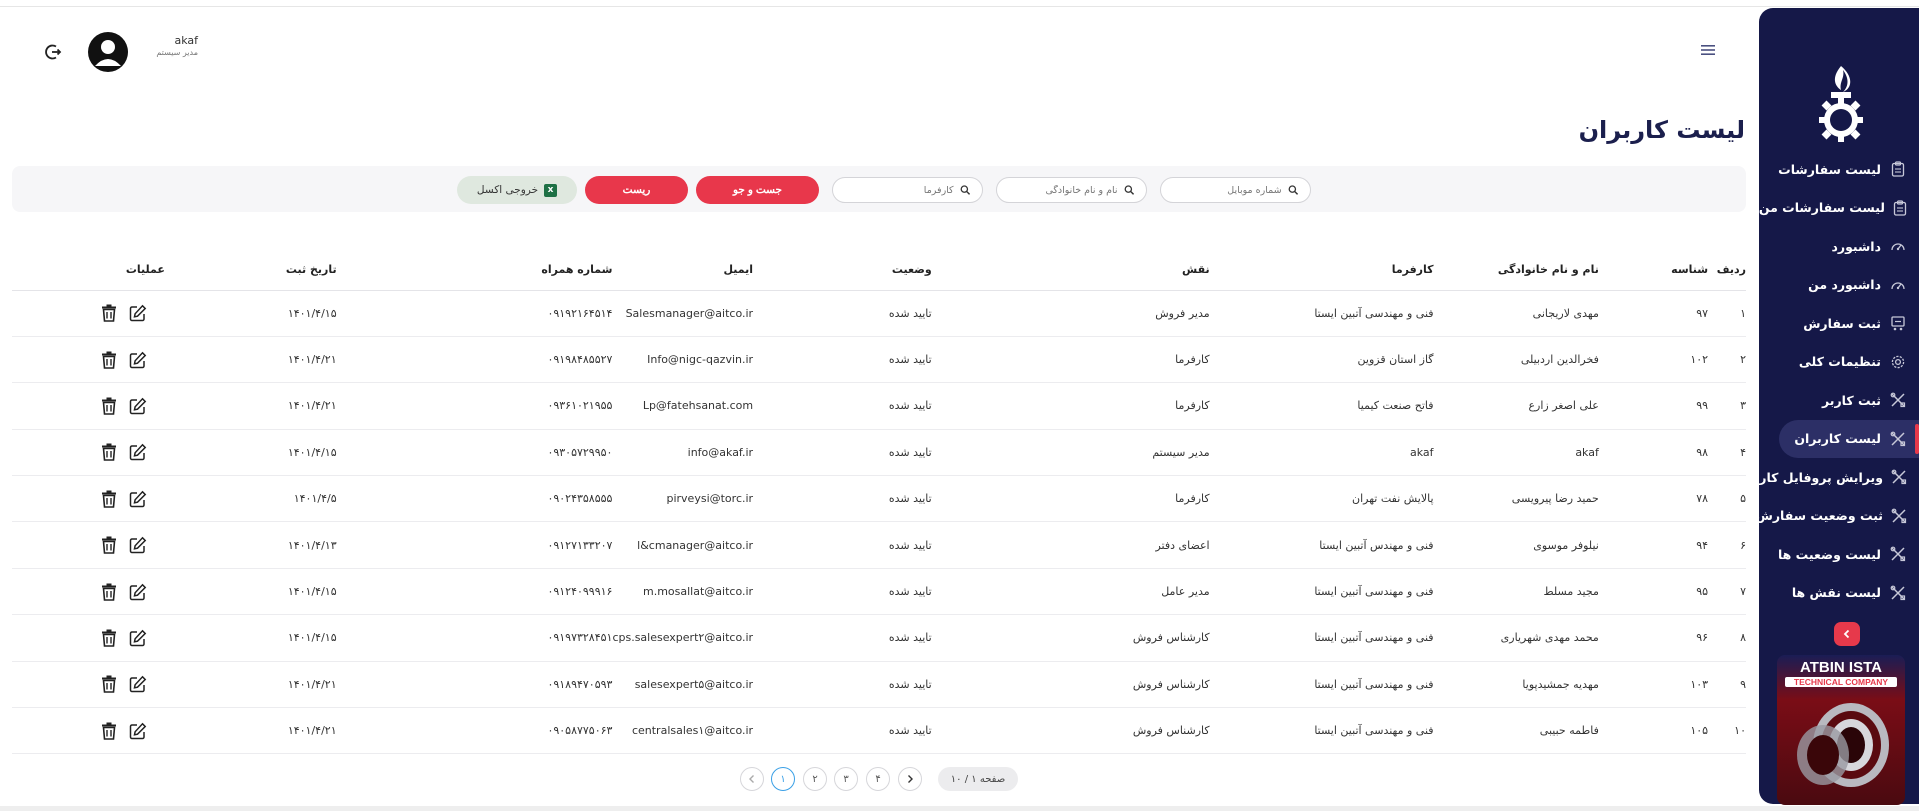 Image resolution: width=1919 pixels, height=811 pixels. Describe the element at coordinates (1516, 638) in the screenshot. I see `full-name-cell: محمد مهدی شهریاری` at that location.